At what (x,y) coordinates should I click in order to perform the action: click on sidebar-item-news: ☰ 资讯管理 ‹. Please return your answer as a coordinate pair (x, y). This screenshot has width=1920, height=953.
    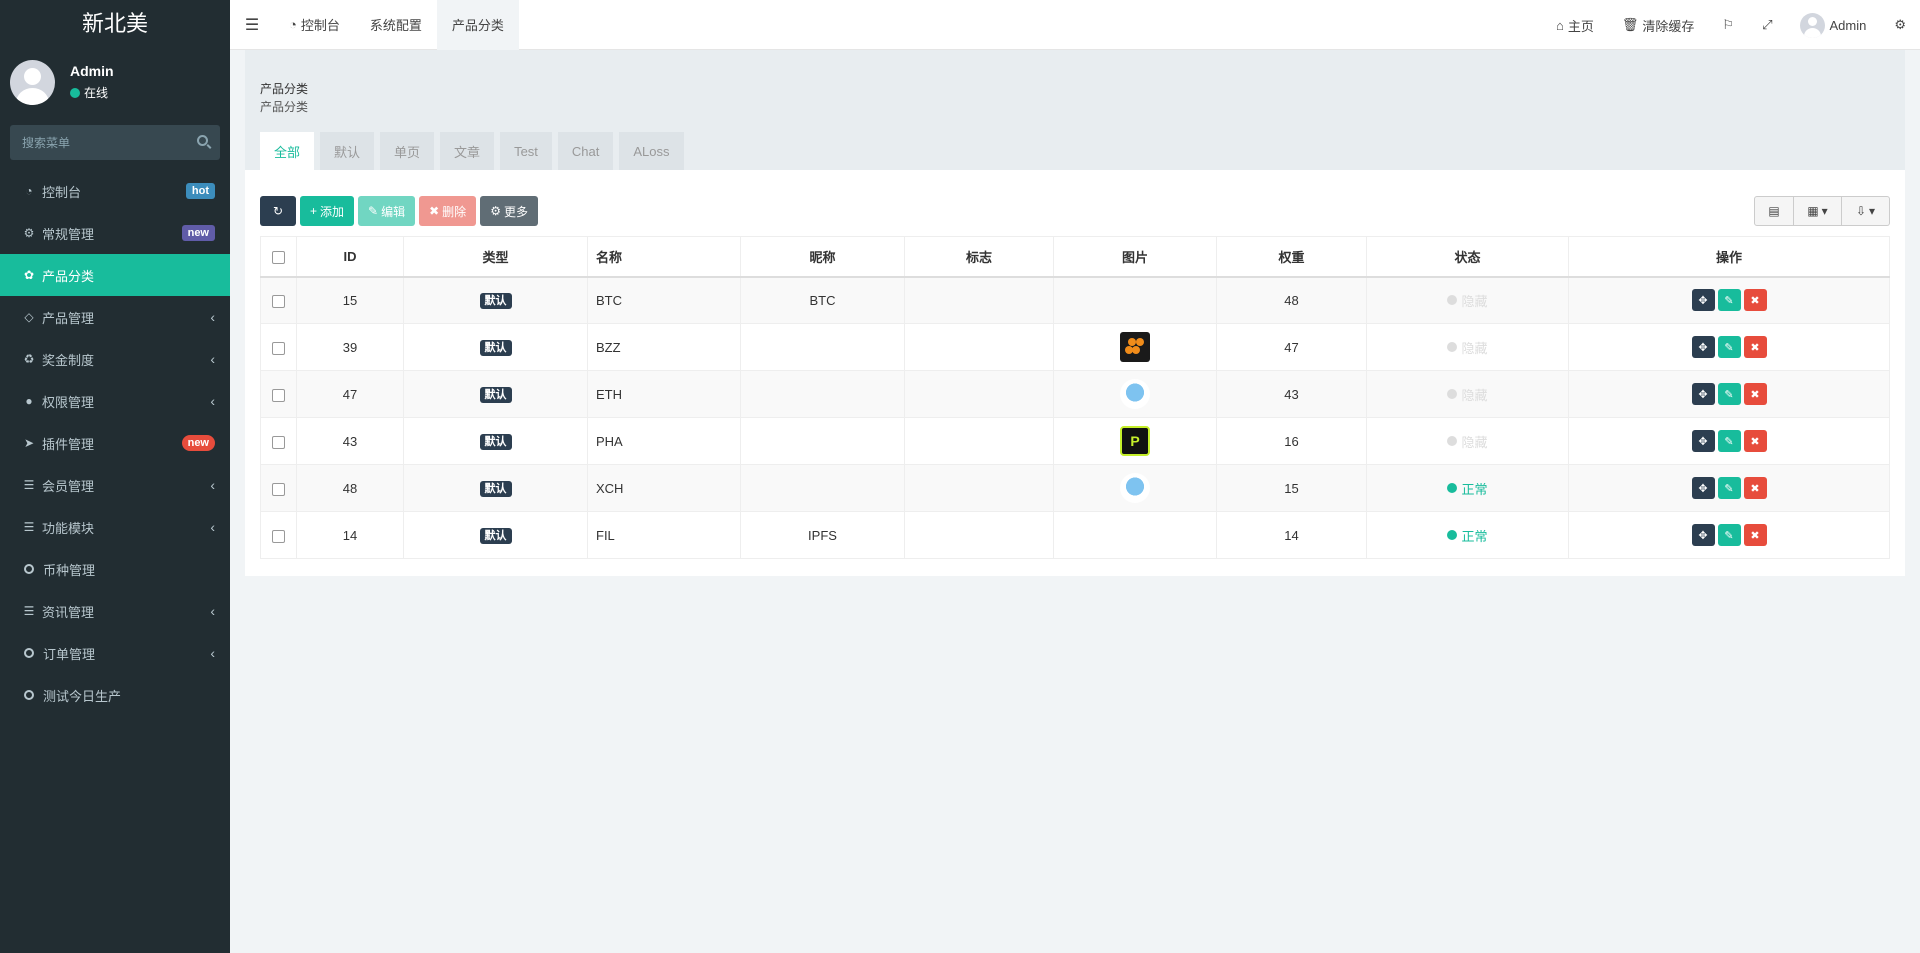
    Looking at the image, I should click on (115, 611).